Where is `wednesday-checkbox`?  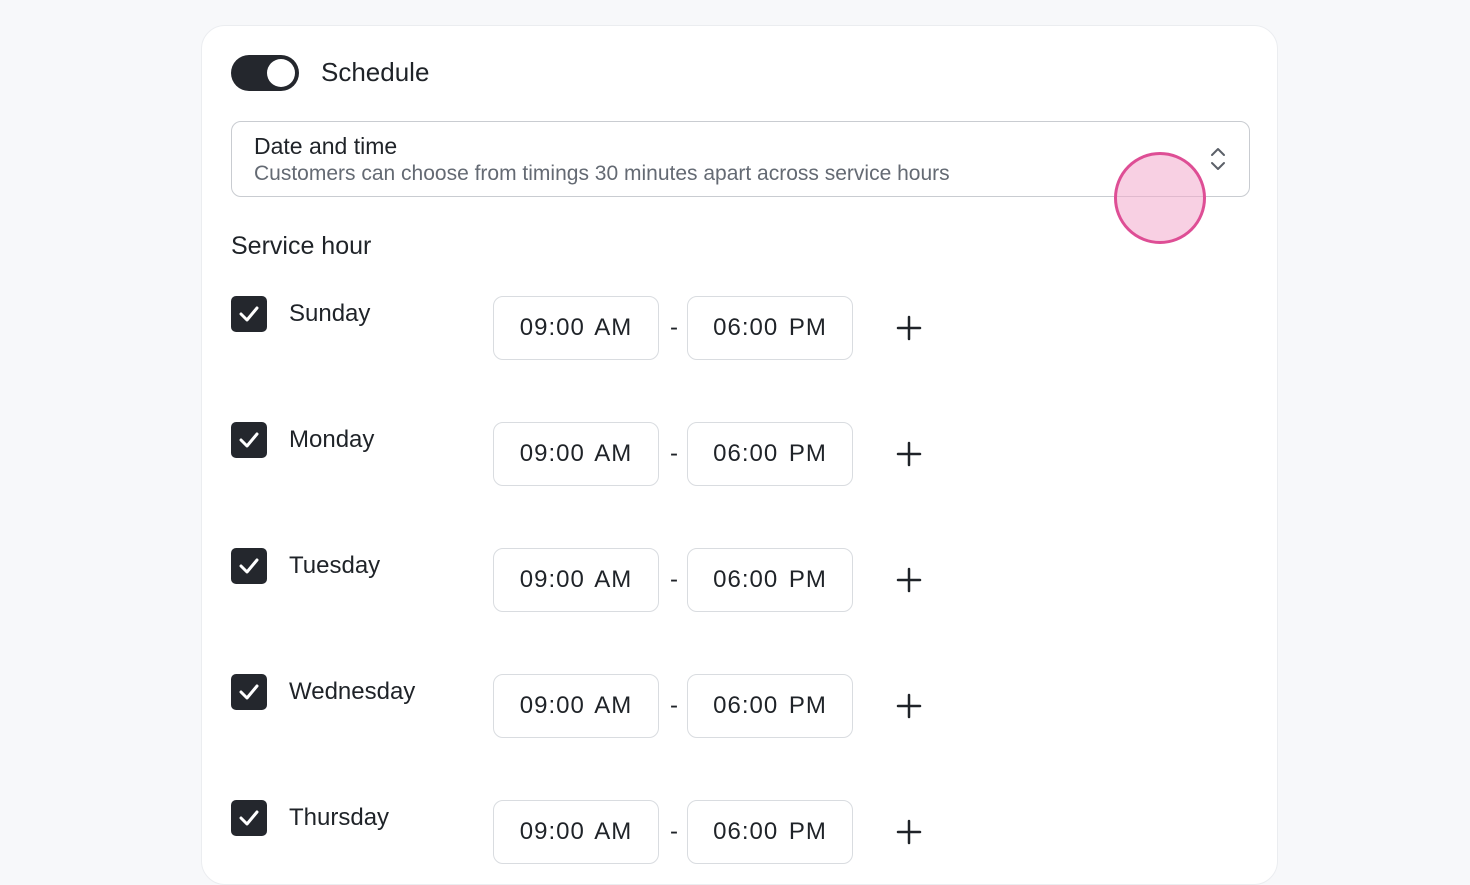 wednesday-checkbox is located at coordinates (249, 692).